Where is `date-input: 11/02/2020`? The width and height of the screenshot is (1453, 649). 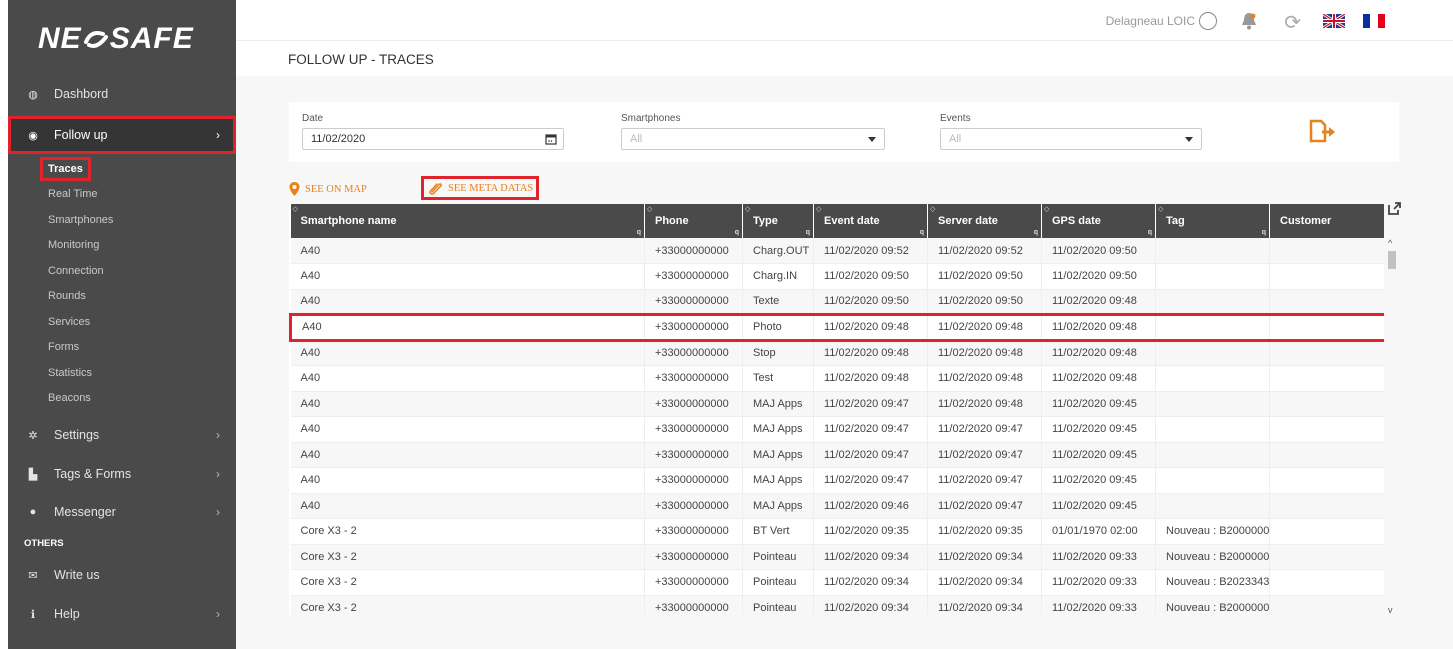
date-input: 11/02/2020 is located at coordinates (433, 139).